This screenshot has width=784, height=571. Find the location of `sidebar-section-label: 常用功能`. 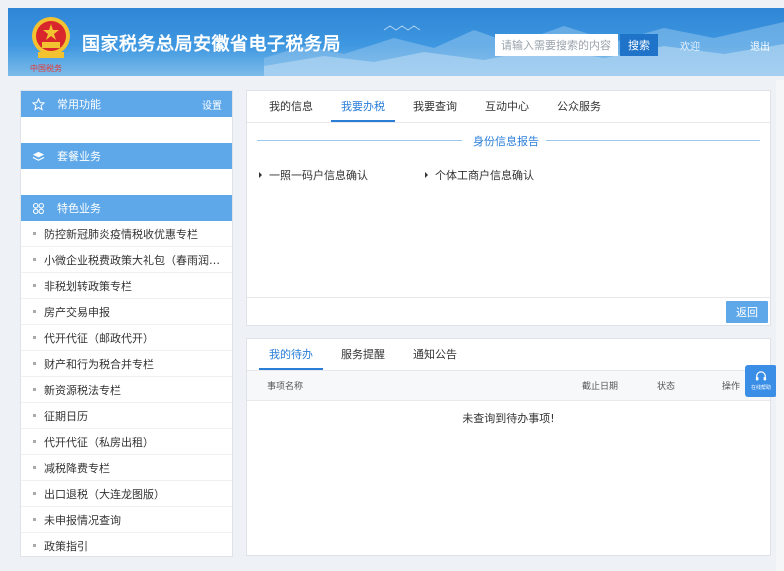

sidebar-section-label: 常用功能 is located at coordinates (79, 104).